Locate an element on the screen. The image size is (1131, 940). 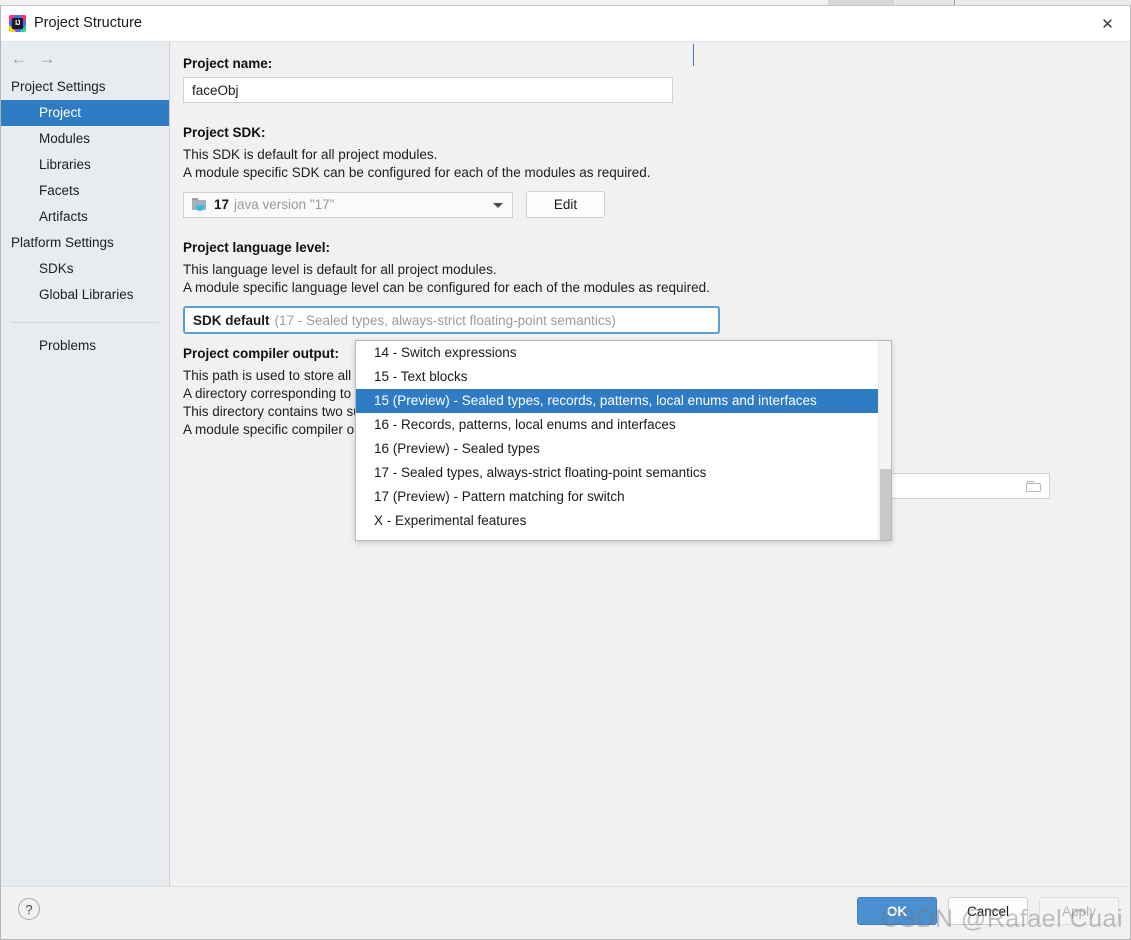
compiler-output-path-field is located at coordinates (963, 486).